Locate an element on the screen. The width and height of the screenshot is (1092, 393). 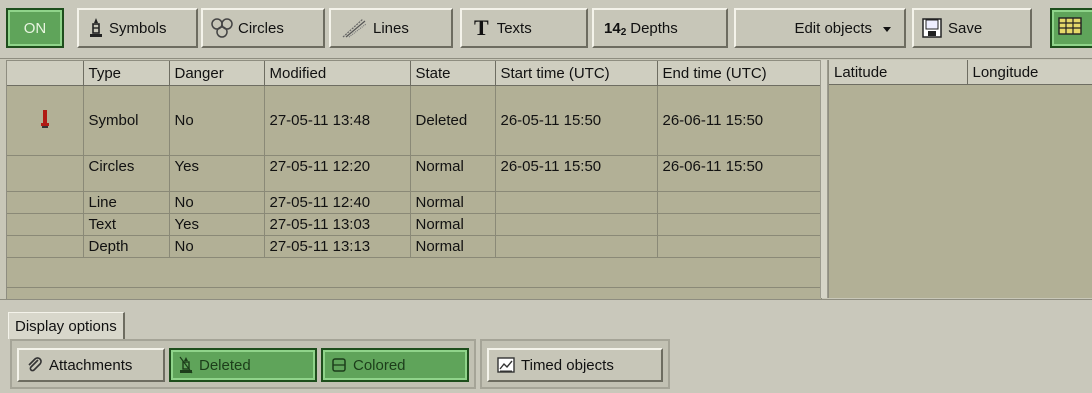
cell-modified: 27-05-11 12:20 is located at coordinates (337, 173).